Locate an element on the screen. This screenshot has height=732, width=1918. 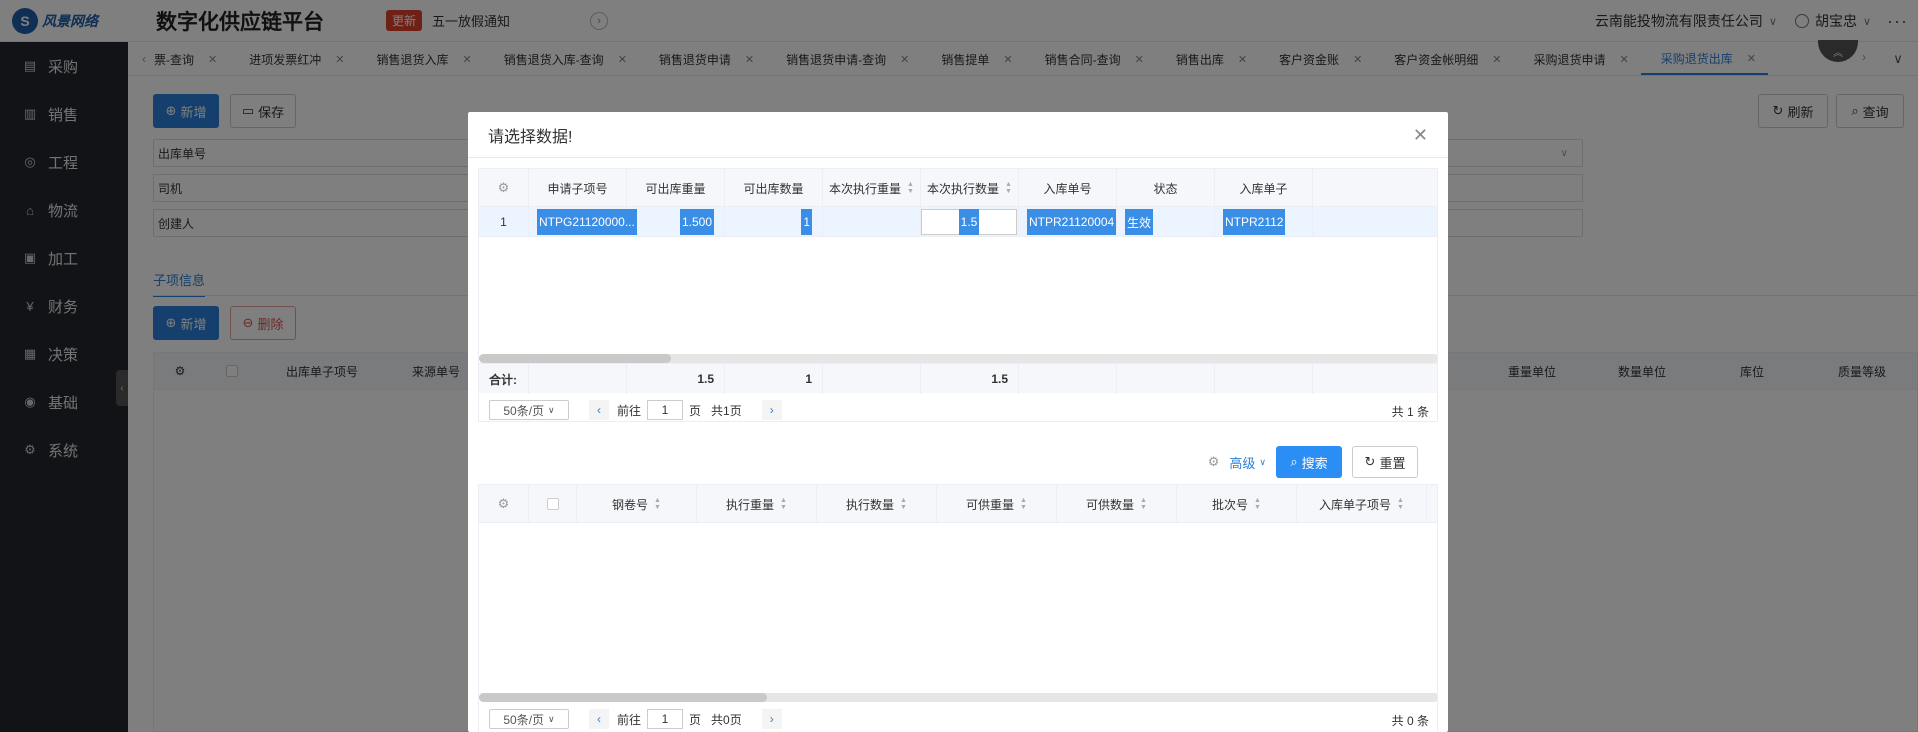
column-header: 执行数量 ▲ ▼ is located at coordinates (877, 504).